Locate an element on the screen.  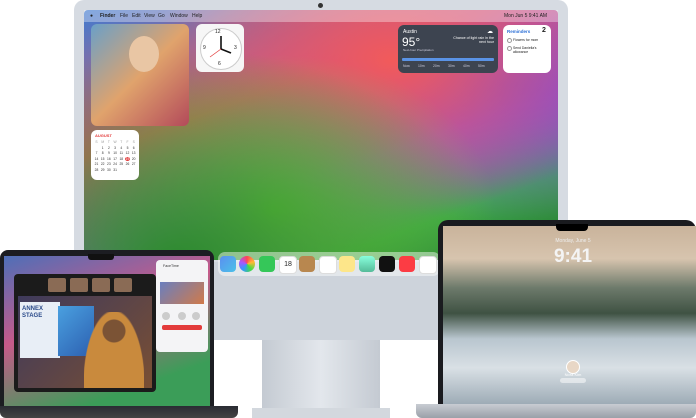
calendar-day: 26 is located at coordinates (127, 164).